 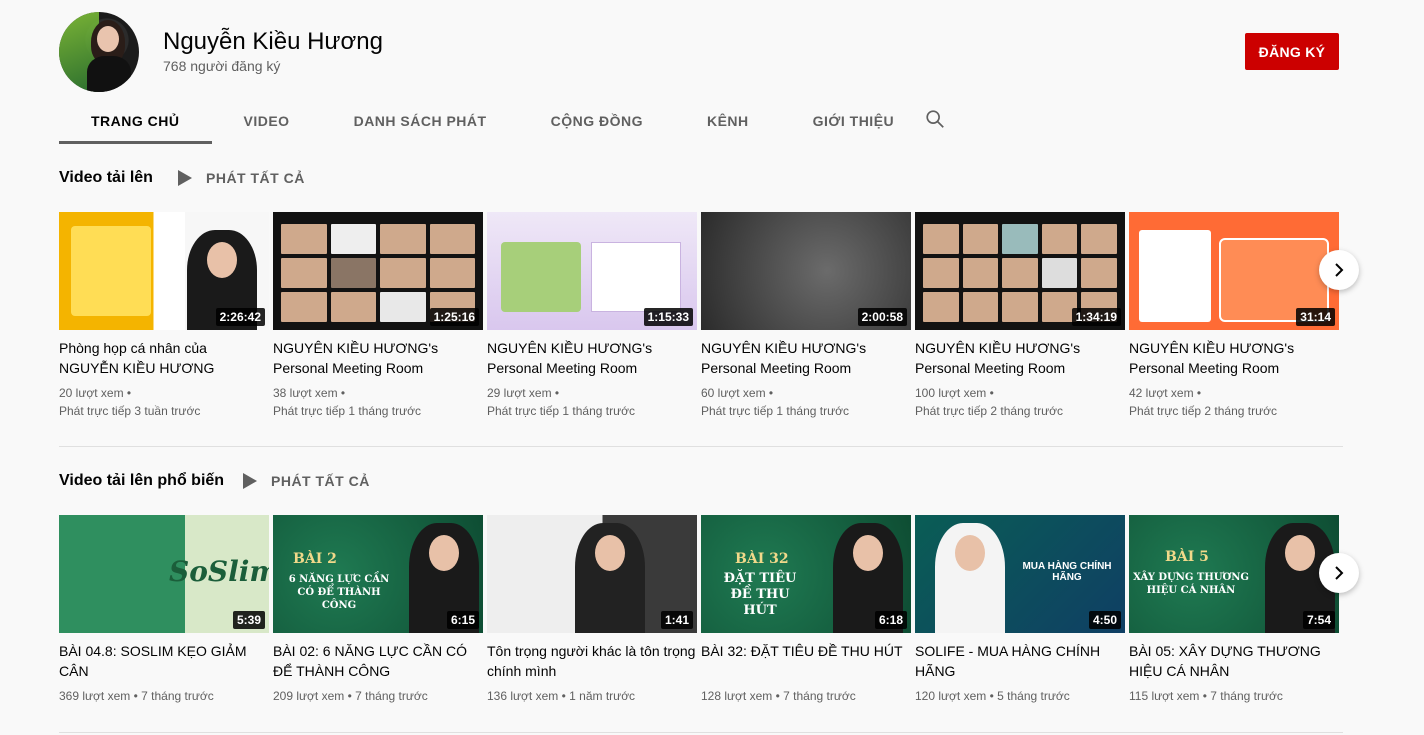 What do you see at coordinates (1067, 572) in the screenshot?
I see `thumbnail-text: MUA HÀNG CHÍNH HÃNG` at bounding box center [1067, 572].